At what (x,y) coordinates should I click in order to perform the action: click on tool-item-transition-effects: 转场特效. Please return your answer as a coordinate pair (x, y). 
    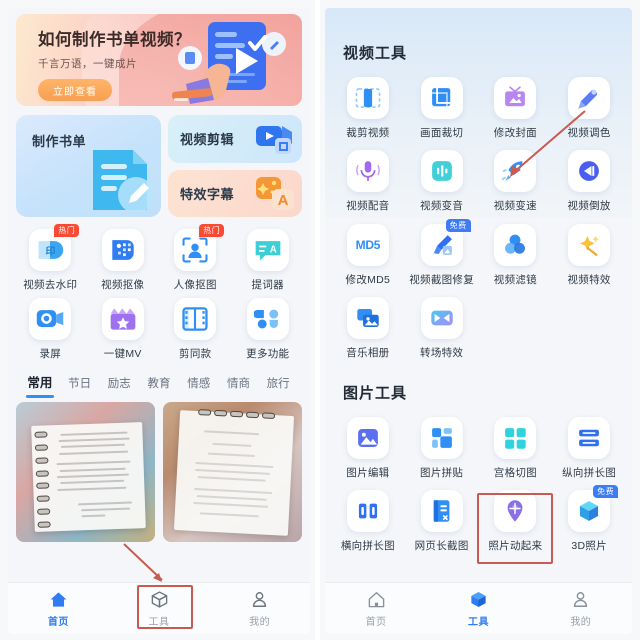
    Looking at the image, I should click on (442, 328).